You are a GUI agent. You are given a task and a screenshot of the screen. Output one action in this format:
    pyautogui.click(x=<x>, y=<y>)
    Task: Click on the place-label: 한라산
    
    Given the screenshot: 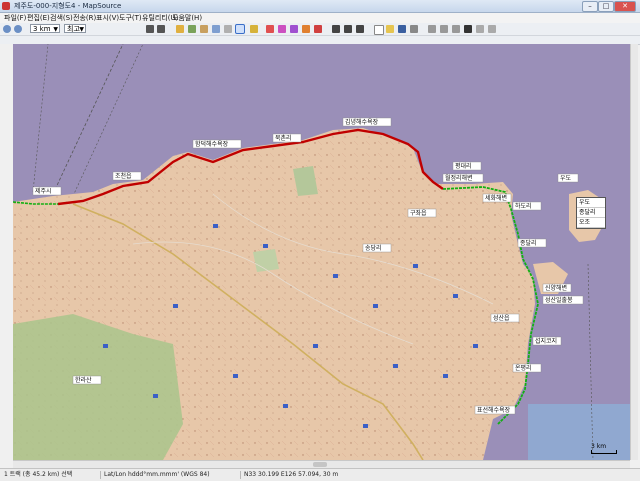 What is the action you would take?
    pyautogui.click(x=87, y=380)
    